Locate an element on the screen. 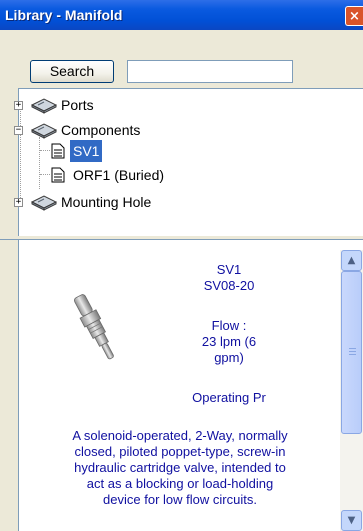 The width and height of the screenshot is (363, 531). flow-value-line1: 23 lpm (6 is located at coordinates (229, 341).